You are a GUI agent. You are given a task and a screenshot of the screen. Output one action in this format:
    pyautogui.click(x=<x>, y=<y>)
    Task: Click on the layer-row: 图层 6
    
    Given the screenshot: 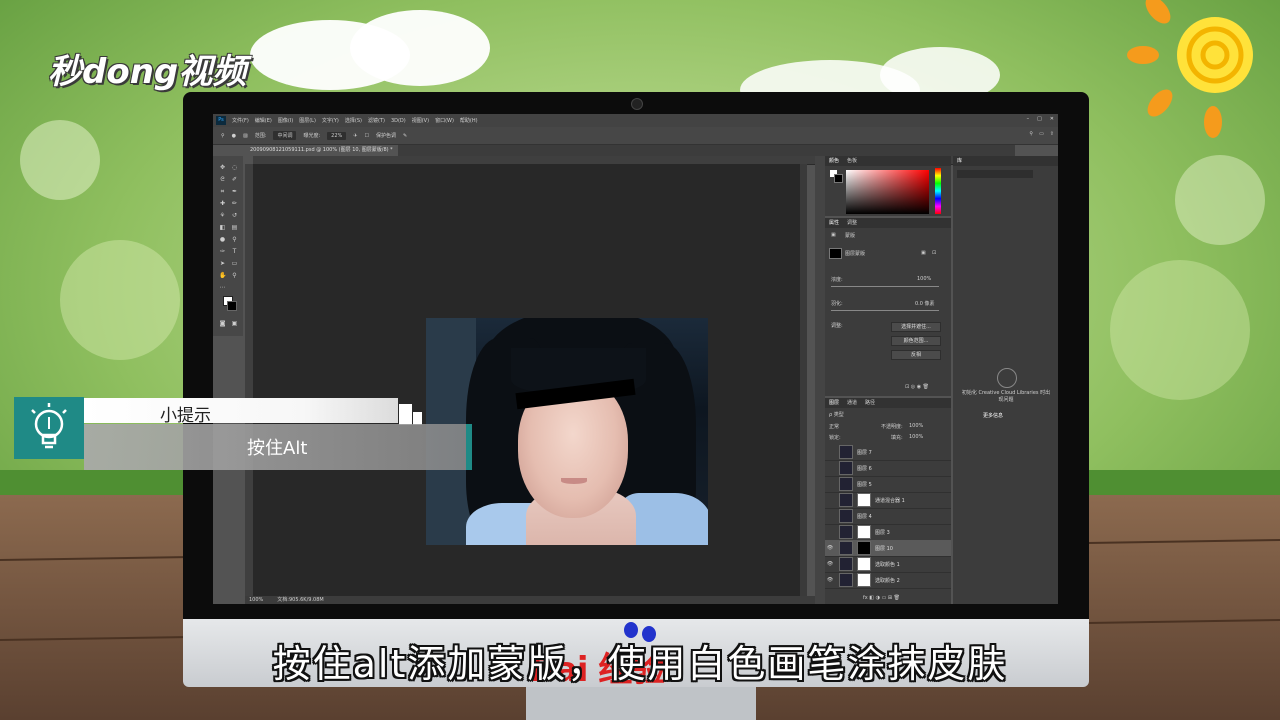 What is the action you would take?
    pyautogui.click(x=888, y=468)
    